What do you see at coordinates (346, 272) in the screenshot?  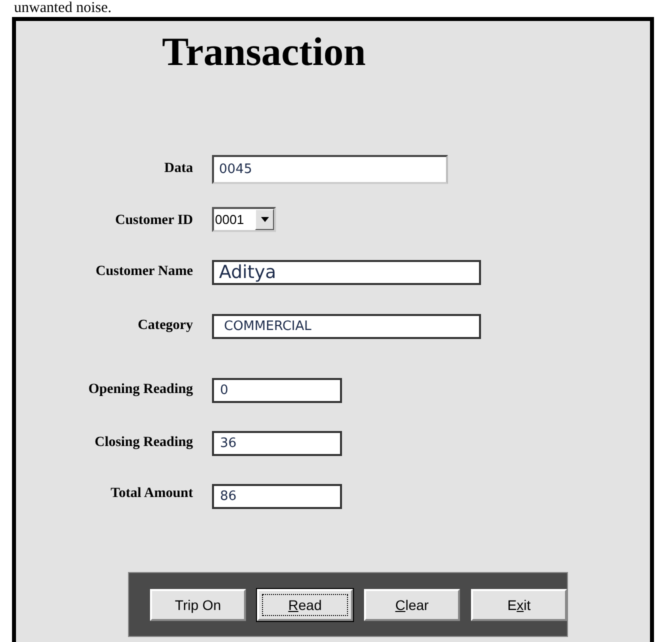 I see `text-field: Aditya` at bounding box center [346, 272].